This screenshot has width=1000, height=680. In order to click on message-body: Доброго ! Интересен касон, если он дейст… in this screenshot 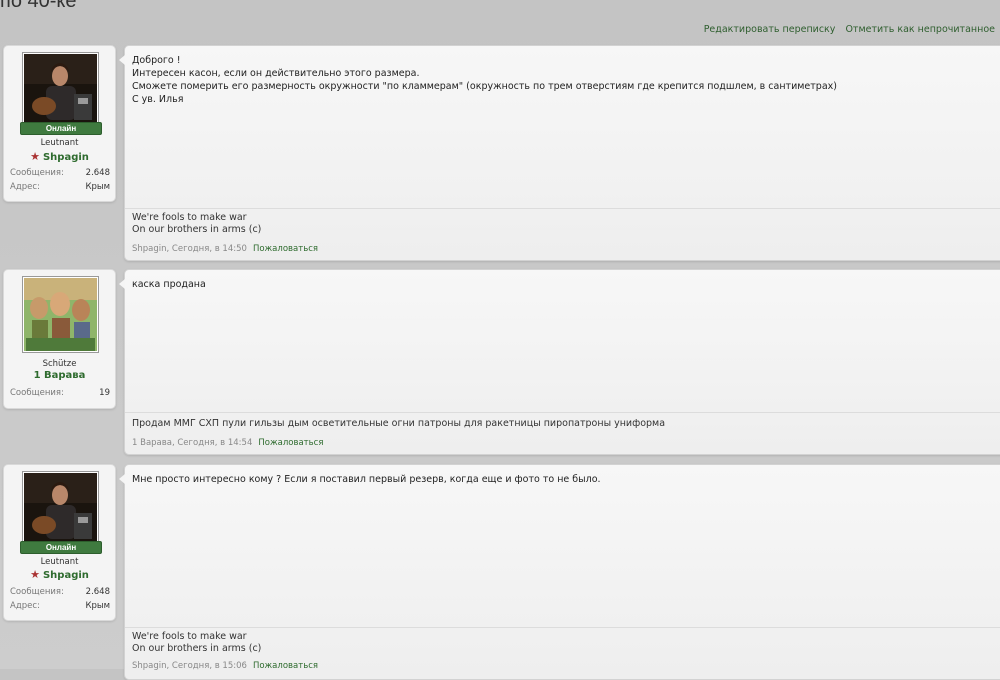, I will do `click(484, 80)`.